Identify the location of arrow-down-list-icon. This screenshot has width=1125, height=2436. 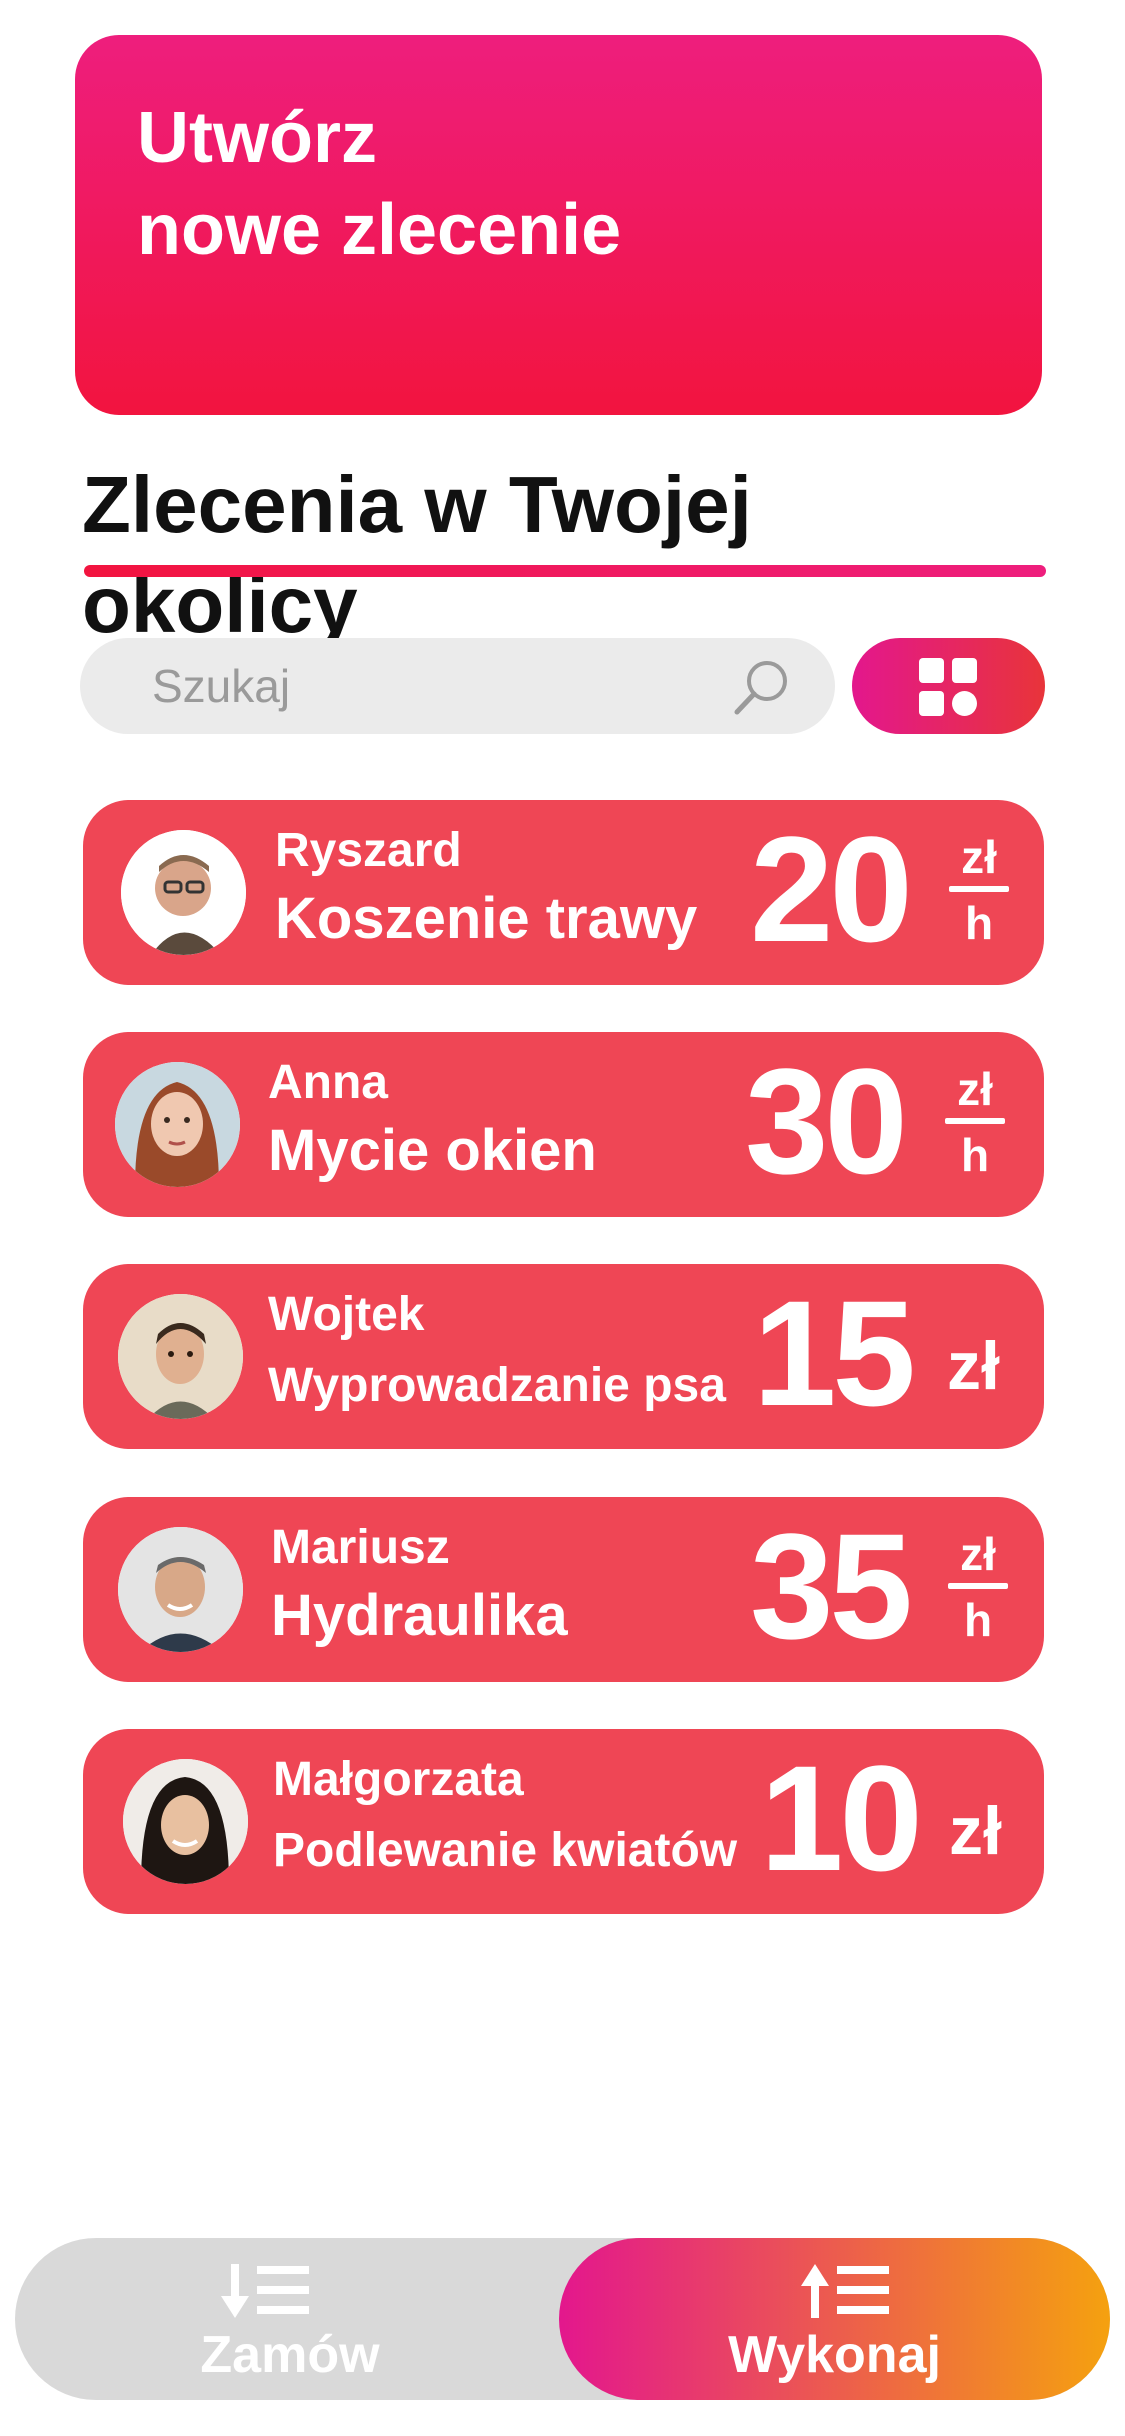
(266, 2291).